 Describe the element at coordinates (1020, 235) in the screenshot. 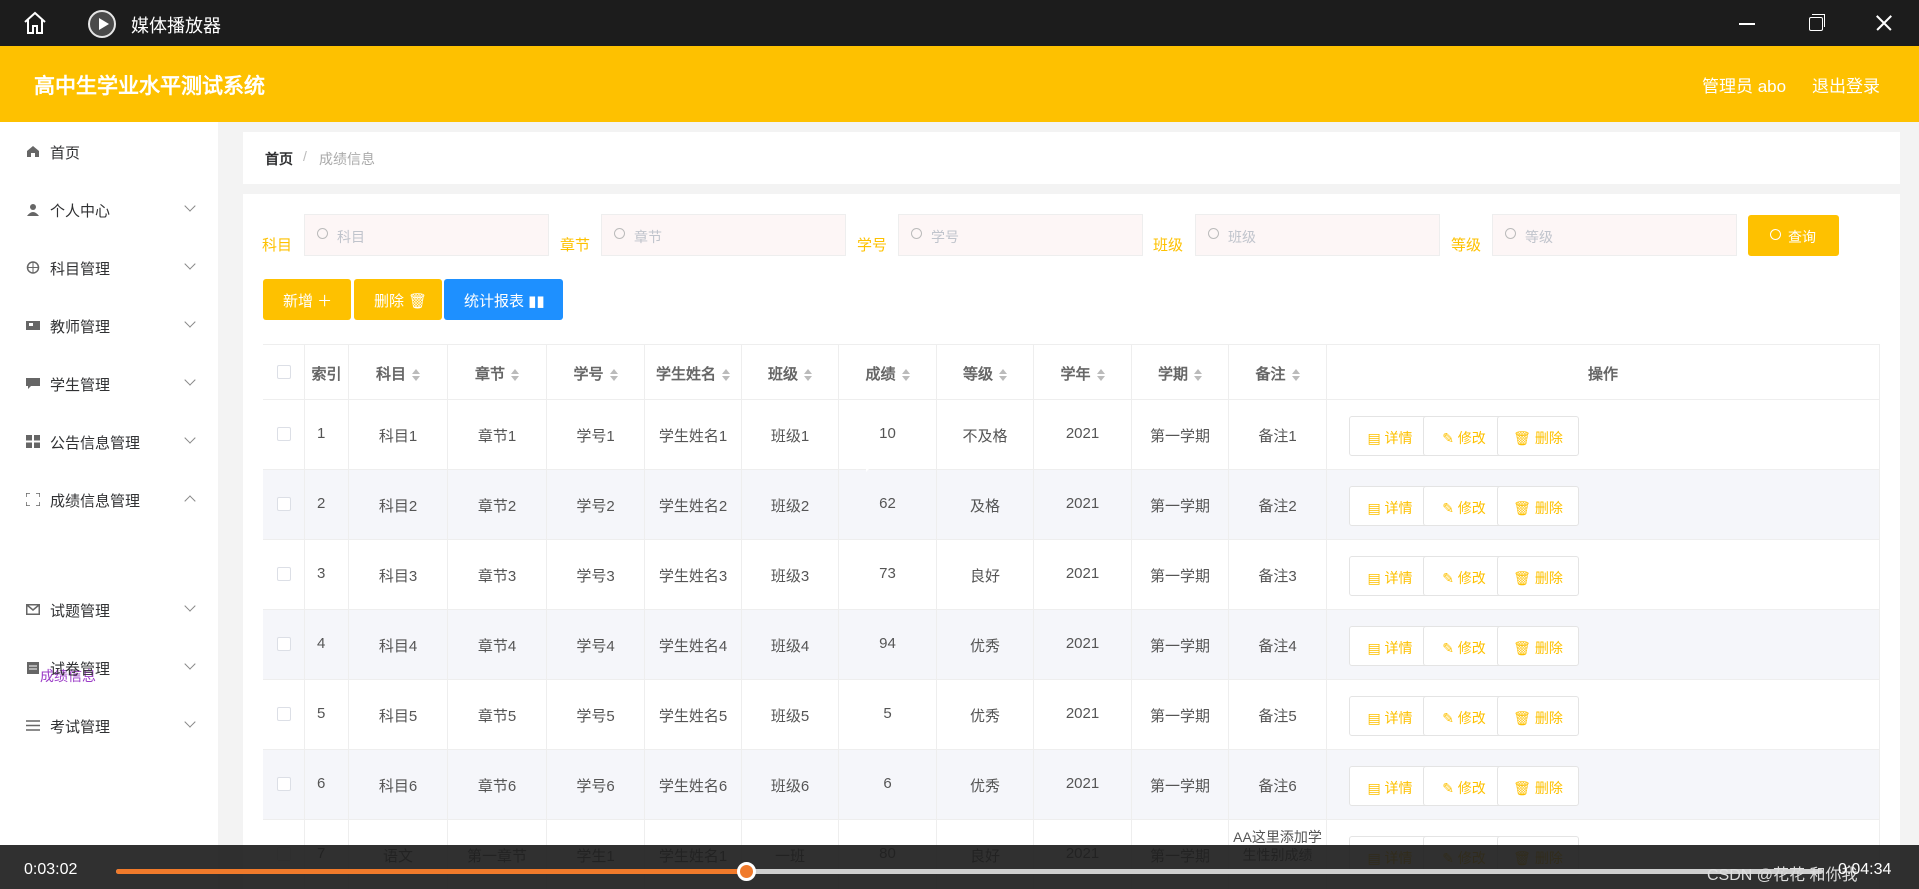

I see `student-id-input: 学号` at that location.